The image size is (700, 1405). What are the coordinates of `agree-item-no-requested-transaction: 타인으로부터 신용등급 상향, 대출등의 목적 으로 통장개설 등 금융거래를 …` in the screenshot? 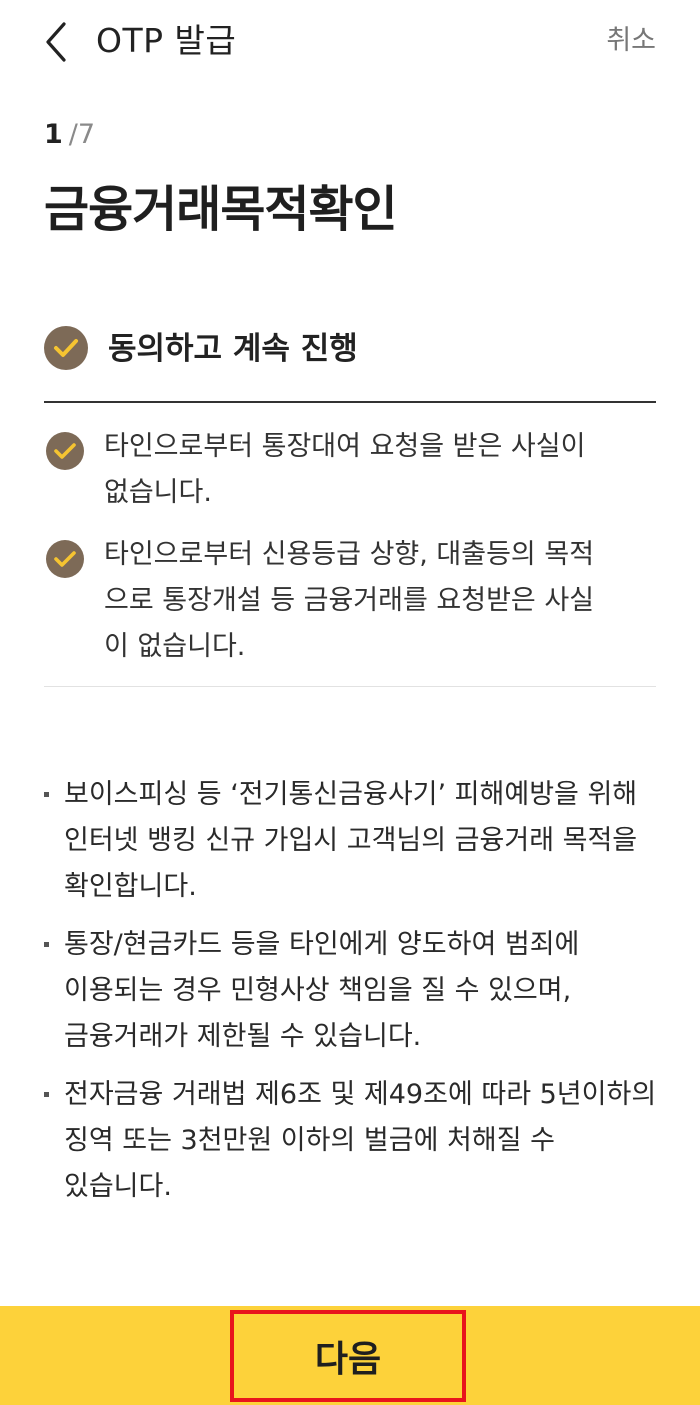 It's located at (350, 602).